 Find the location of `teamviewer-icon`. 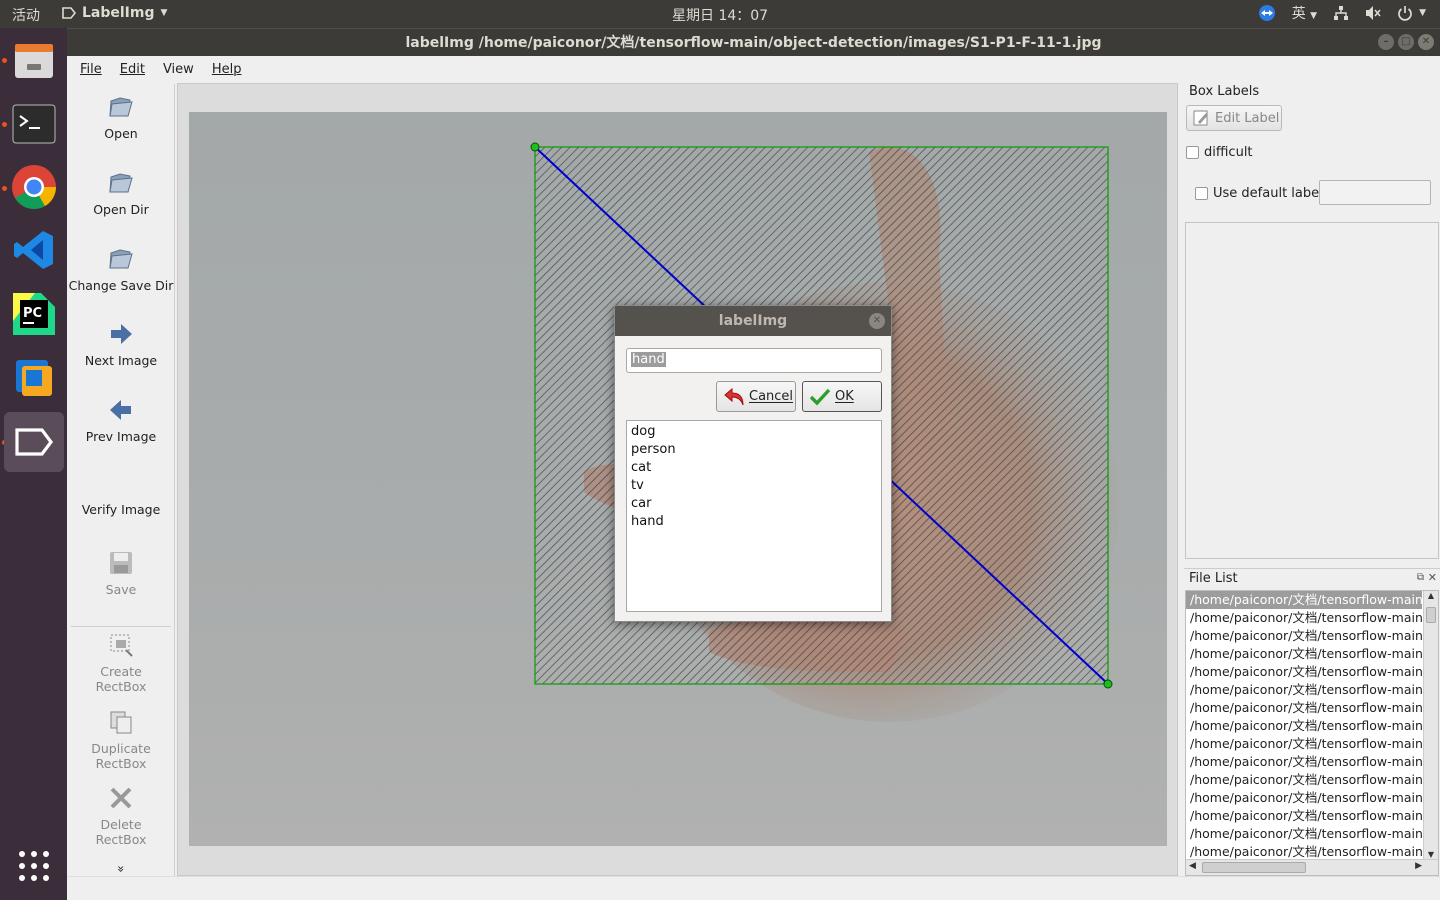

teamviewer-icon is located at coordinates (1267, 13).